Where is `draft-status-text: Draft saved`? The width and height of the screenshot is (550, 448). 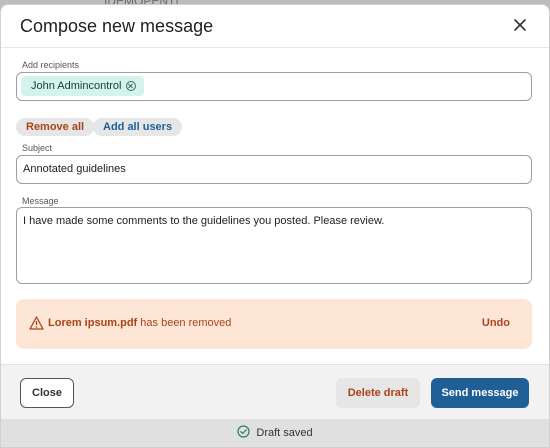 draft-status-text: Draft saved is located at coordinates (284, 433).